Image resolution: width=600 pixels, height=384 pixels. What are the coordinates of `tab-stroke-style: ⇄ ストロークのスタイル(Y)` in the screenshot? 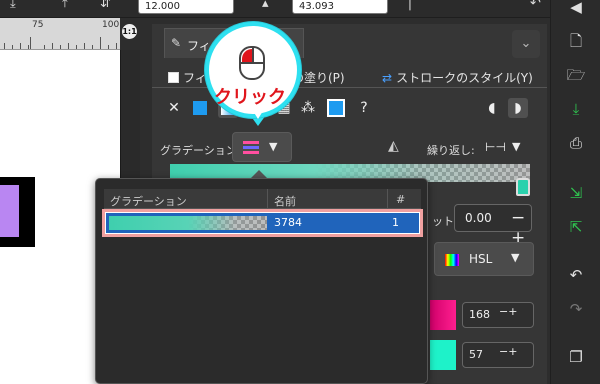 It's located at (457, 77).